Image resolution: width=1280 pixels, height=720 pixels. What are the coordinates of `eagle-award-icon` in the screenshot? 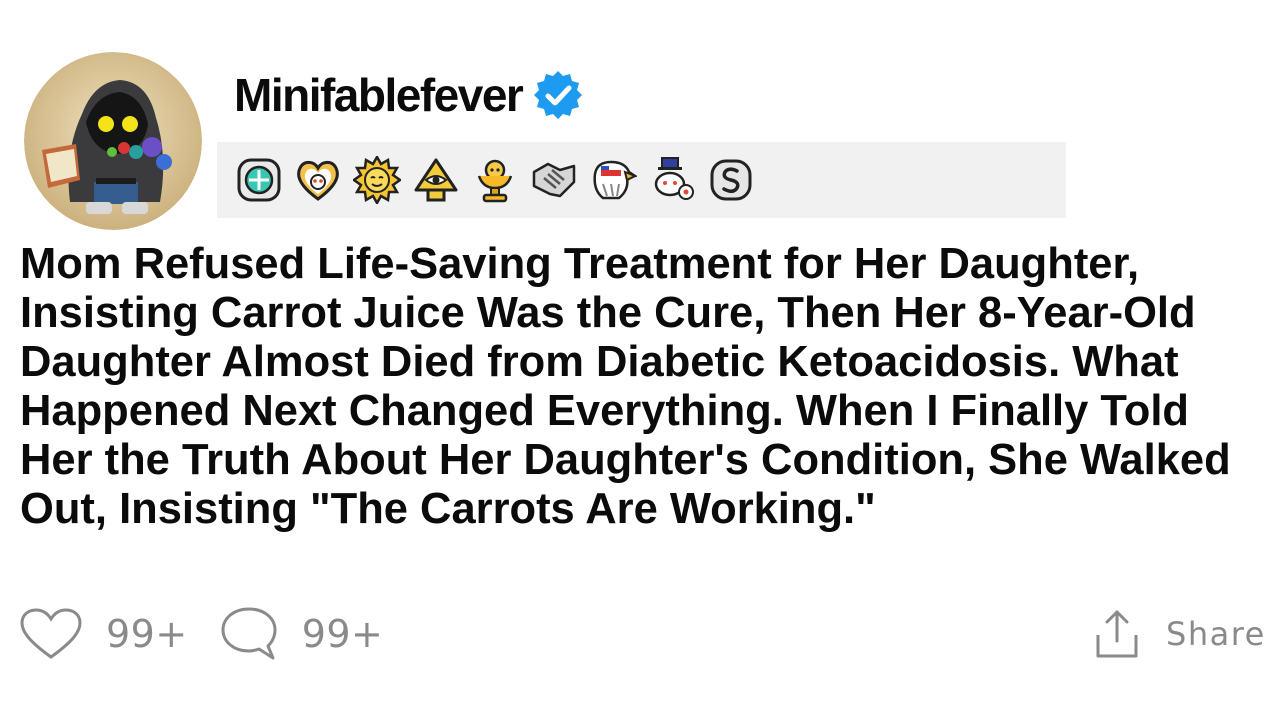 It's located at (613, 180).